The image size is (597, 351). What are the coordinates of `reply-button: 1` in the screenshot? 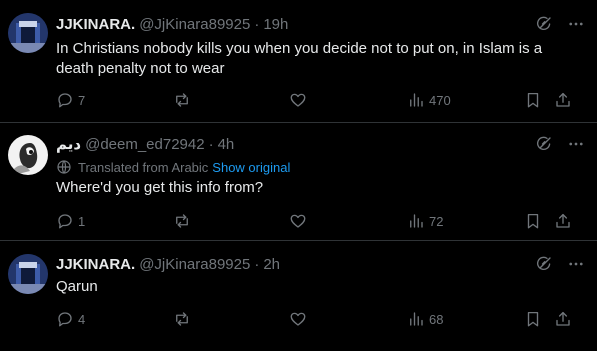 It's located at (70, 221).